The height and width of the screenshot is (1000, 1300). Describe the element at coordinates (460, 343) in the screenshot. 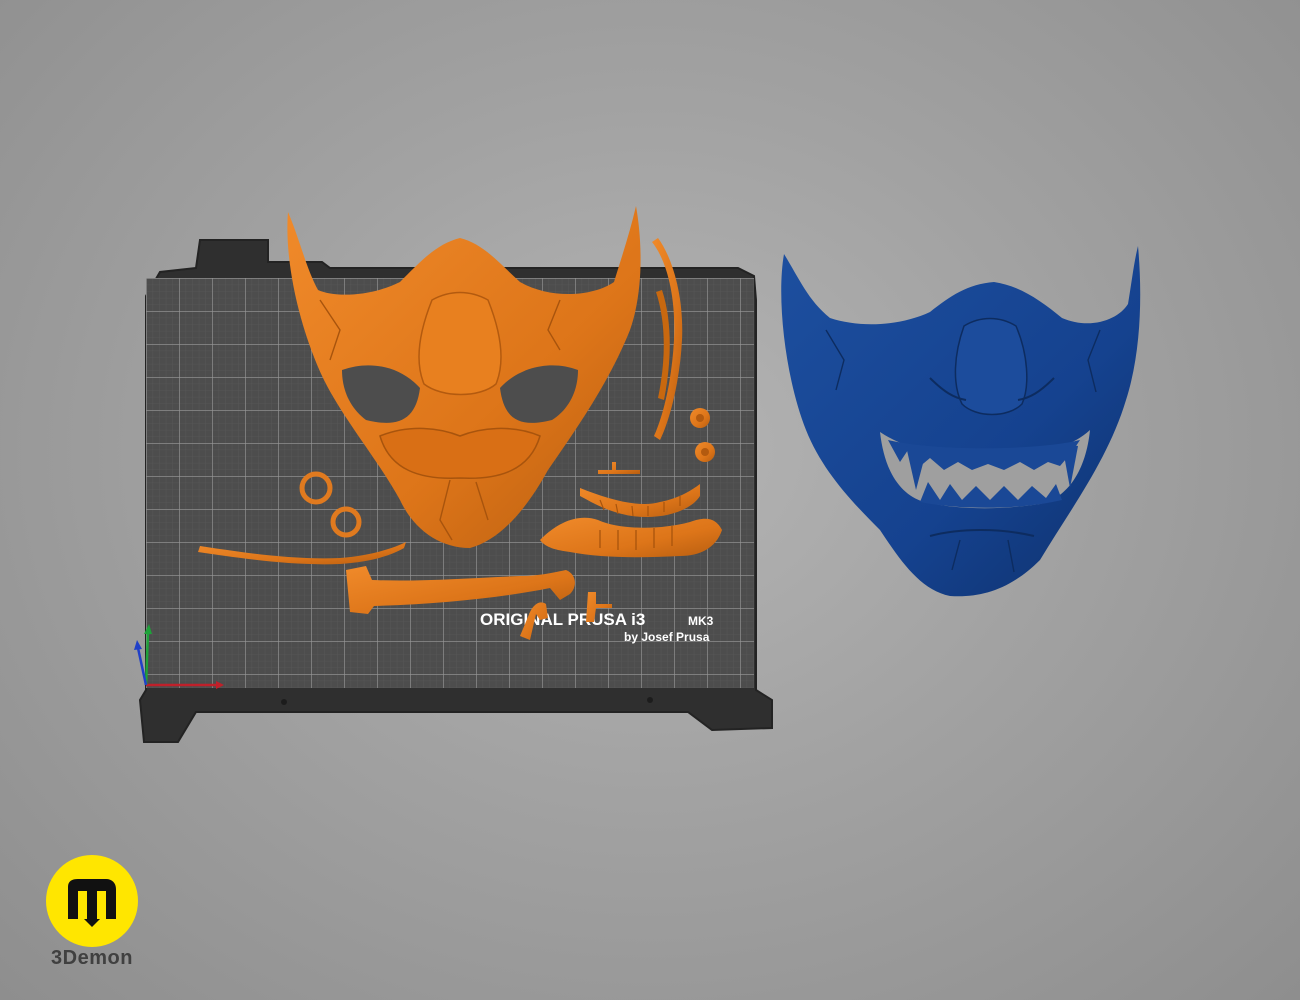

I see `orange-mask-nose` at that location.